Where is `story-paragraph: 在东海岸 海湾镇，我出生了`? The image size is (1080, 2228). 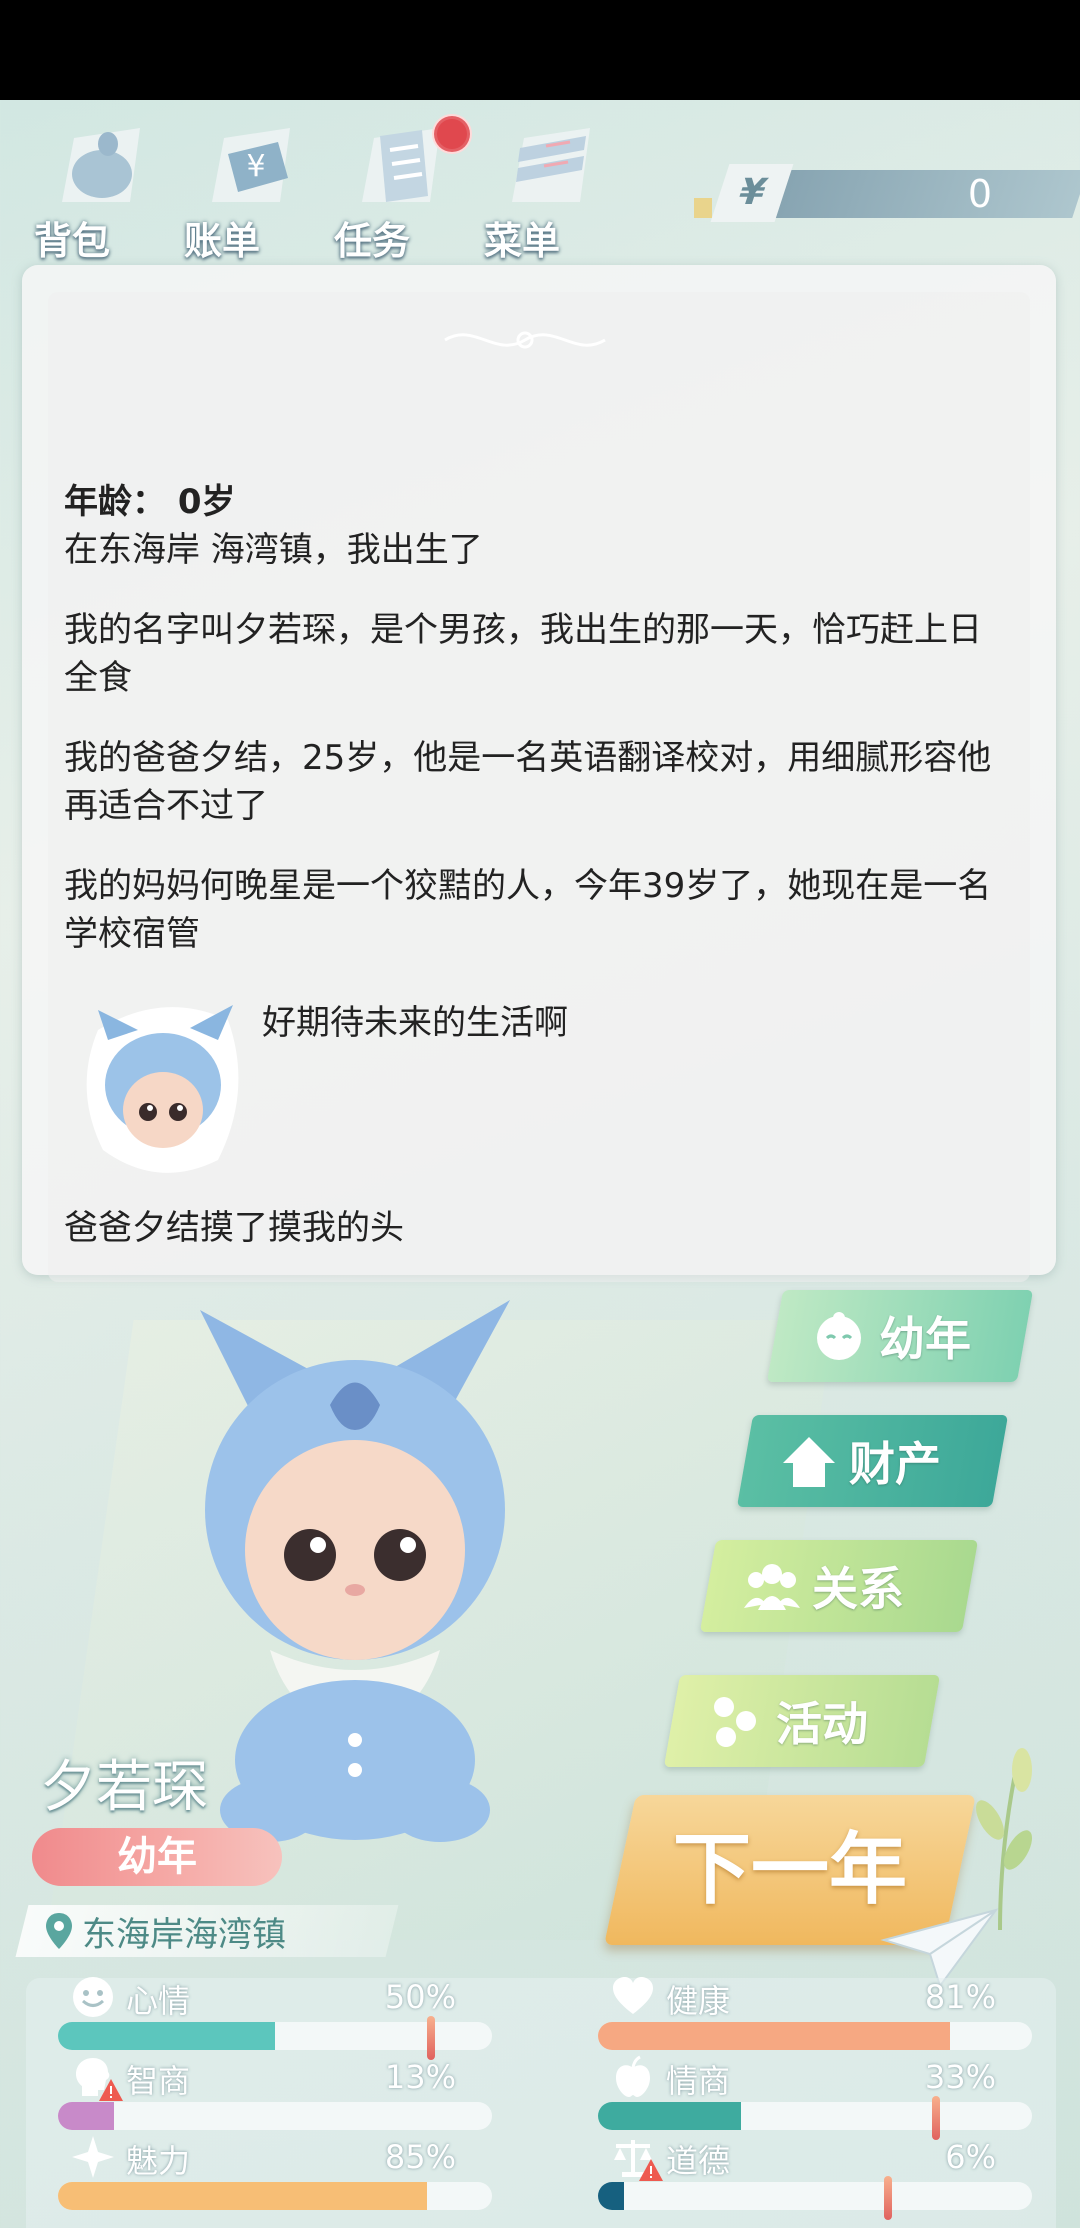
story-paragraph: 在东海岸 海湾镇，我出生了 is located at coordinates (273, 550).